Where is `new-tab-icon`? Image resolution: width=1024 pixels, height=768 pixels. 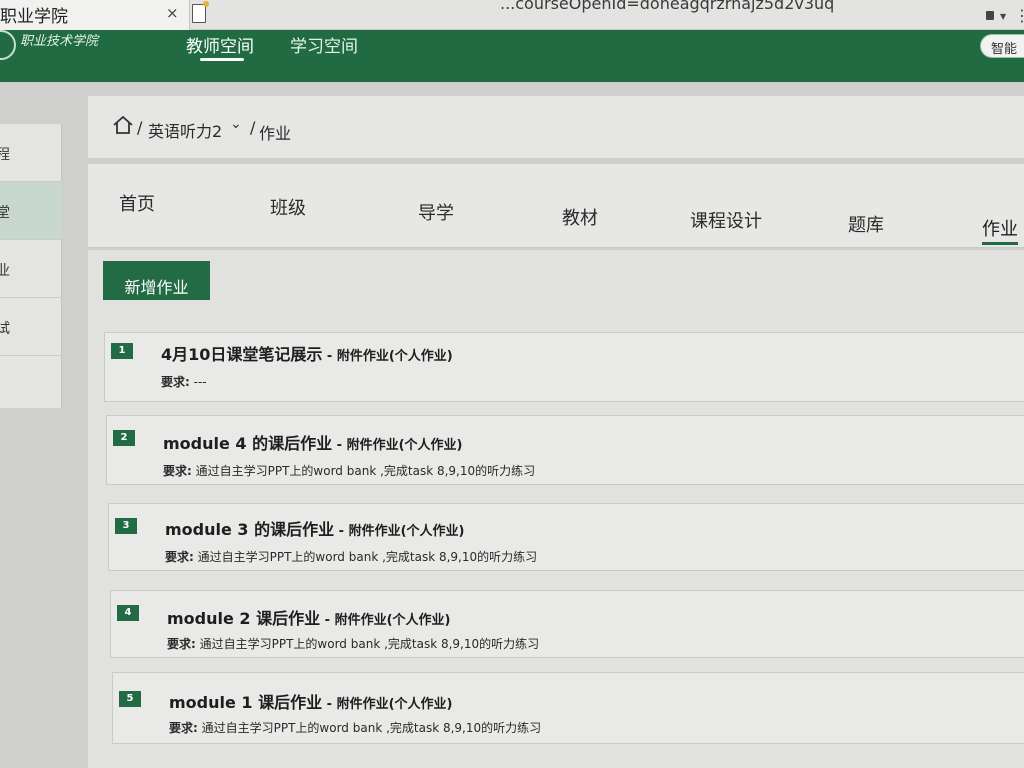
new-tab-icon is located at coordinates (200, 12).